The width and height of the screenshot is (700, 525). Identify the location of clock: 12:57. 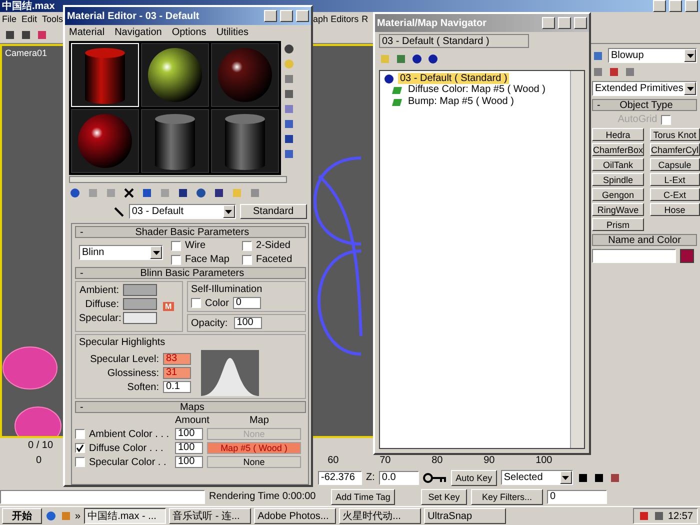
(680, 516).